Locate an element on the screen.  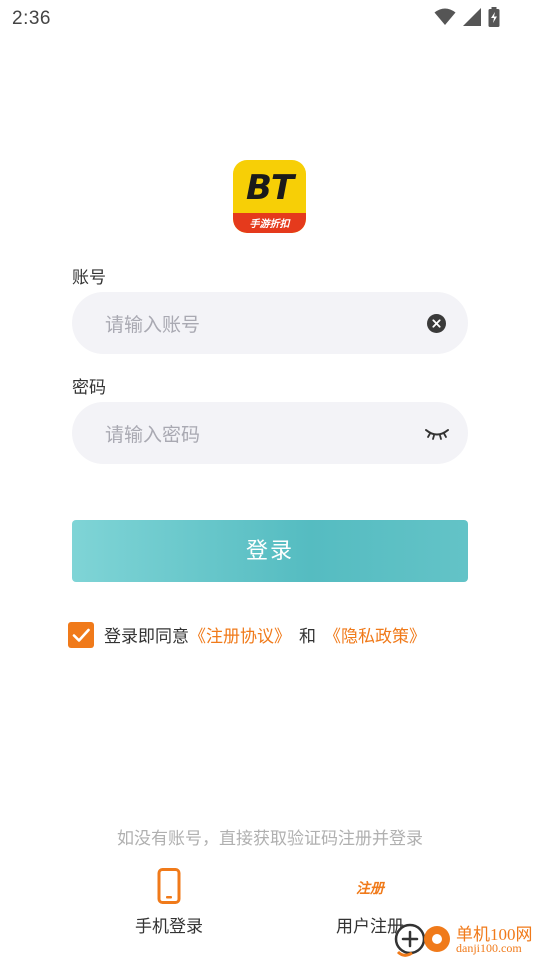
eye-closed-icon is located at coordinates (437, 435).